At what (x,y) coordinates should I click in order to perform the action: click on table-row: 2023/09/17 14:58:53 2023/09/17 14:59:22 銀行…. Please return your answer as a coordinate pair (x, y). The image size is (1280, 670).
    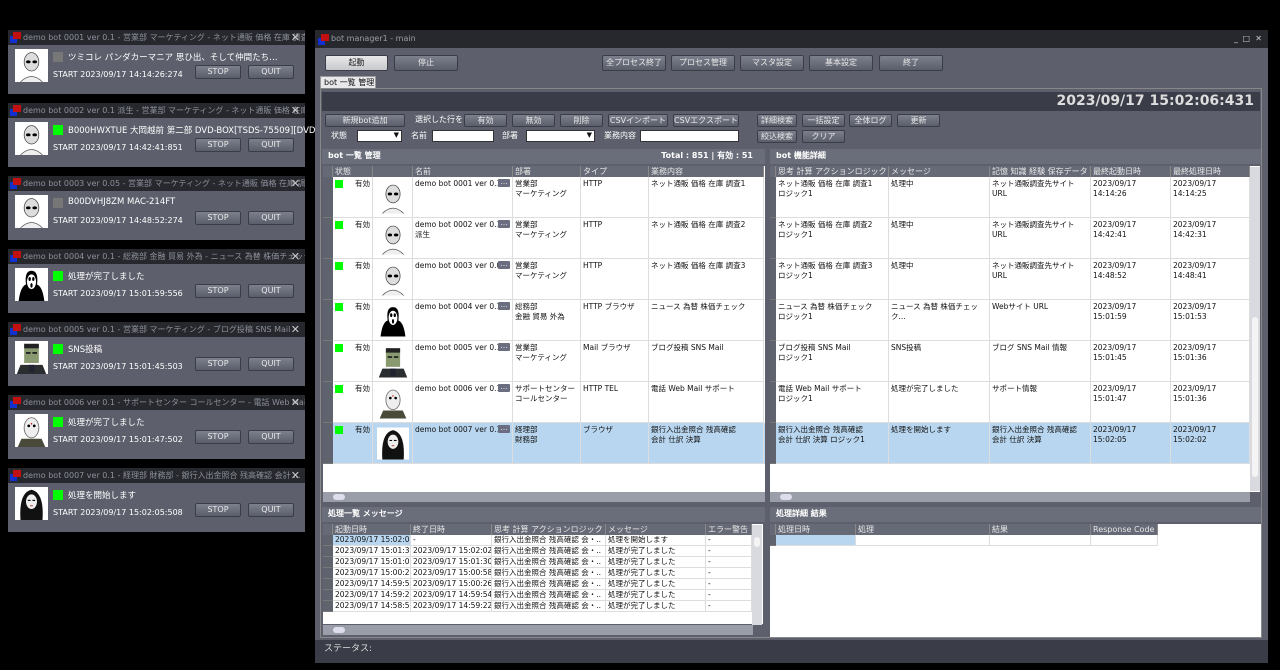
    Looking at the image, I should click on (537, 606).